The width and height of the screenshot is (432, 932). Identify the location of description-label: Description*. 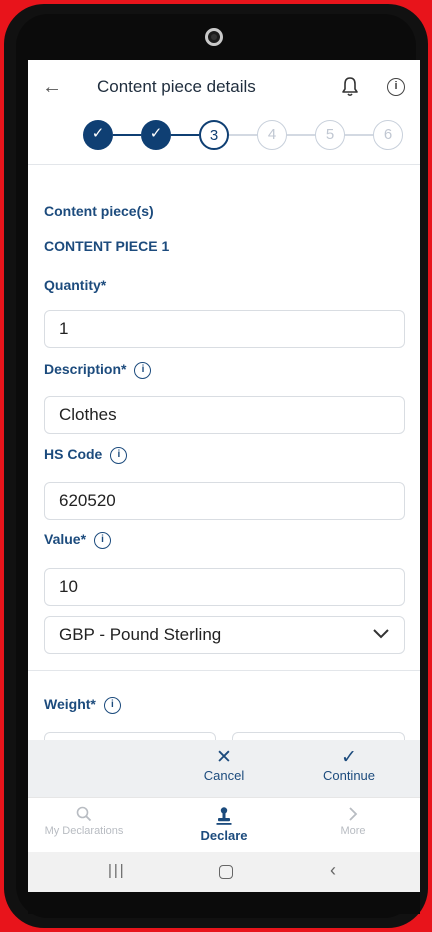
(85, 369).